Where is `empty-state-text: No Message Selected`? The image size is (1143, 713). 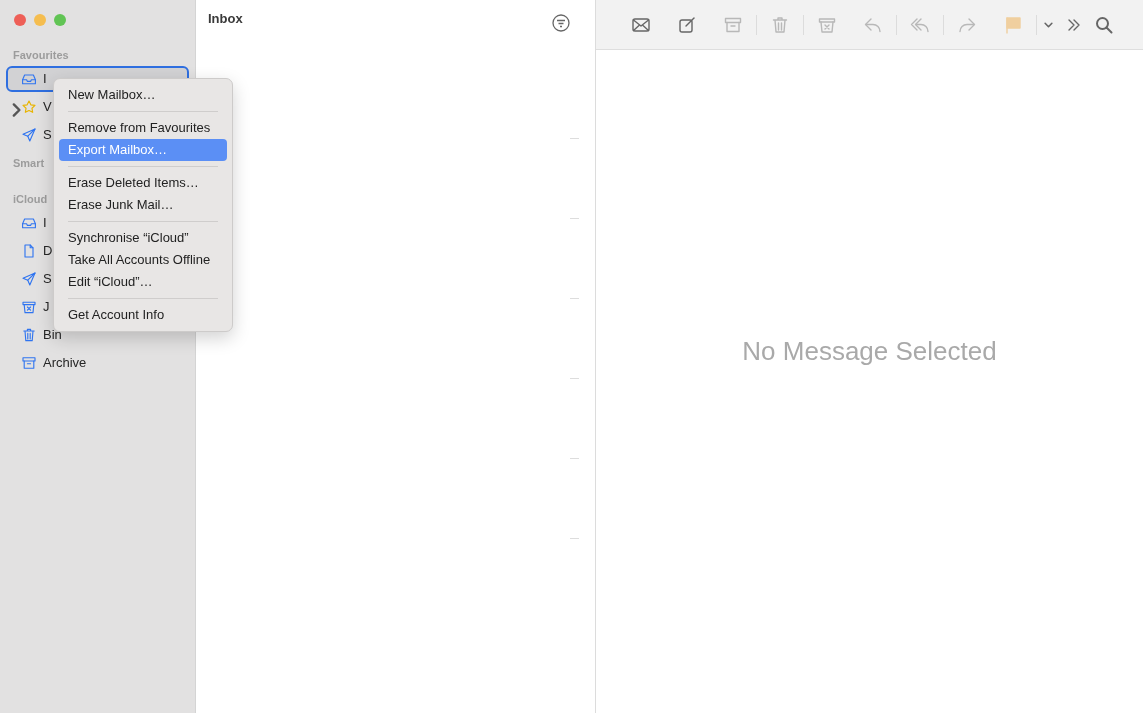
empty-state-text: No Message Selected is located at coordinates (869, 351).